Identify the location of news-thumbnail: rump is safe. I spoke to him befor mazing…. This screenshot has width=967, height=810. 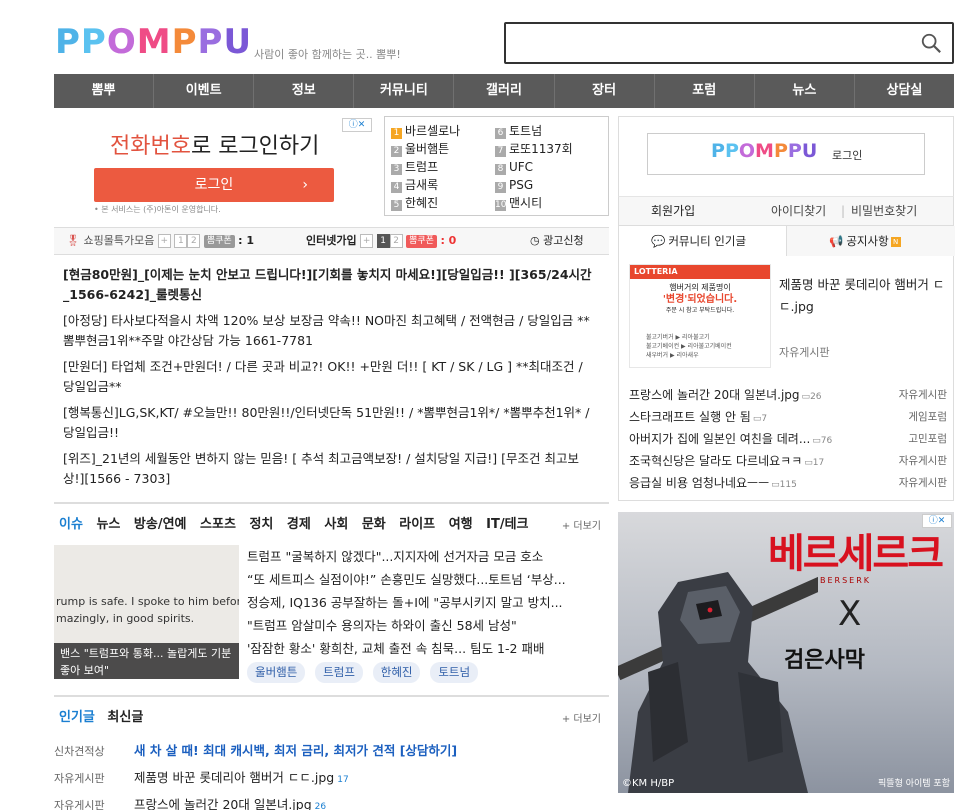
(146, 612).